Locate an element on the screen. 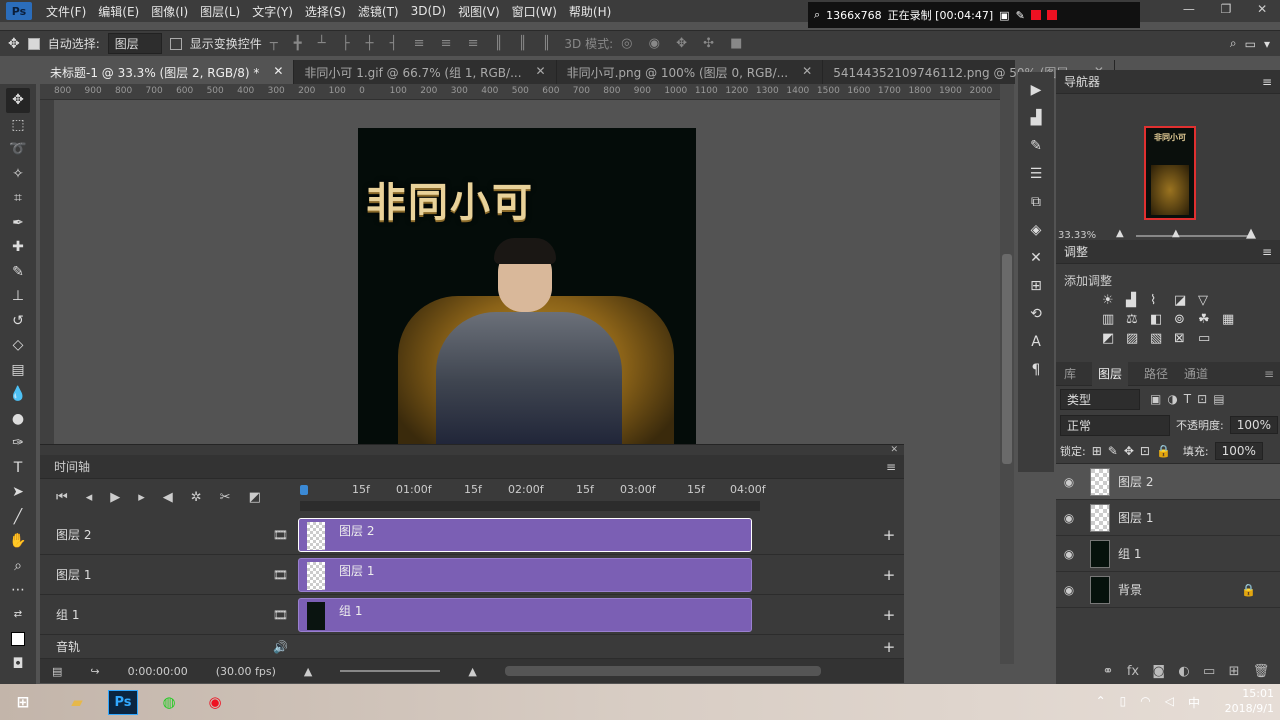  pen-tool-icon: ✑ is located at coordinates (18, 443).